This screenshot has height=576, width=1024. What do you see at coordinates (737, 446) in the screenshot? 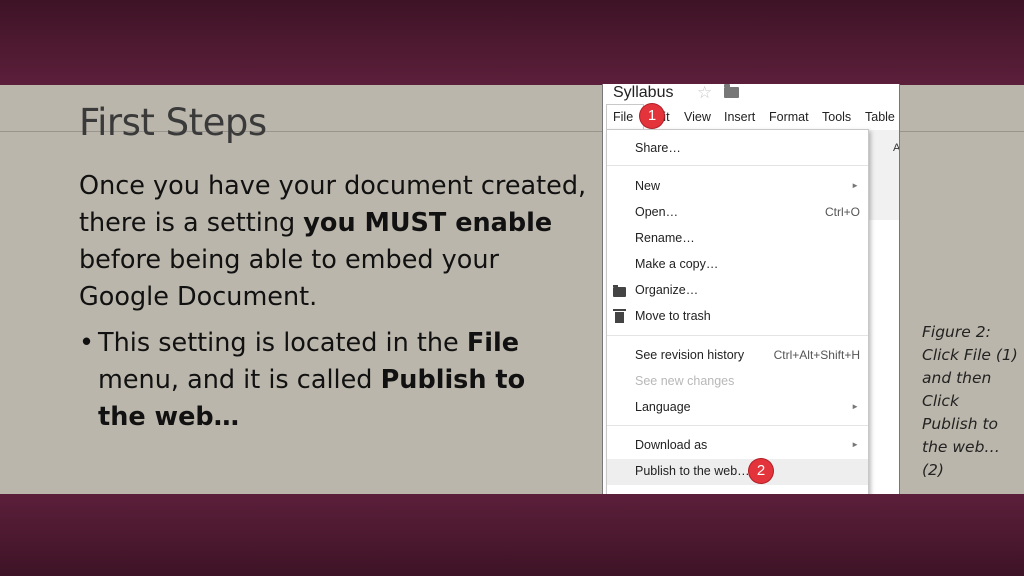
I see `menu-item-download-as: Download as ►` at bounding box center [737, 446].